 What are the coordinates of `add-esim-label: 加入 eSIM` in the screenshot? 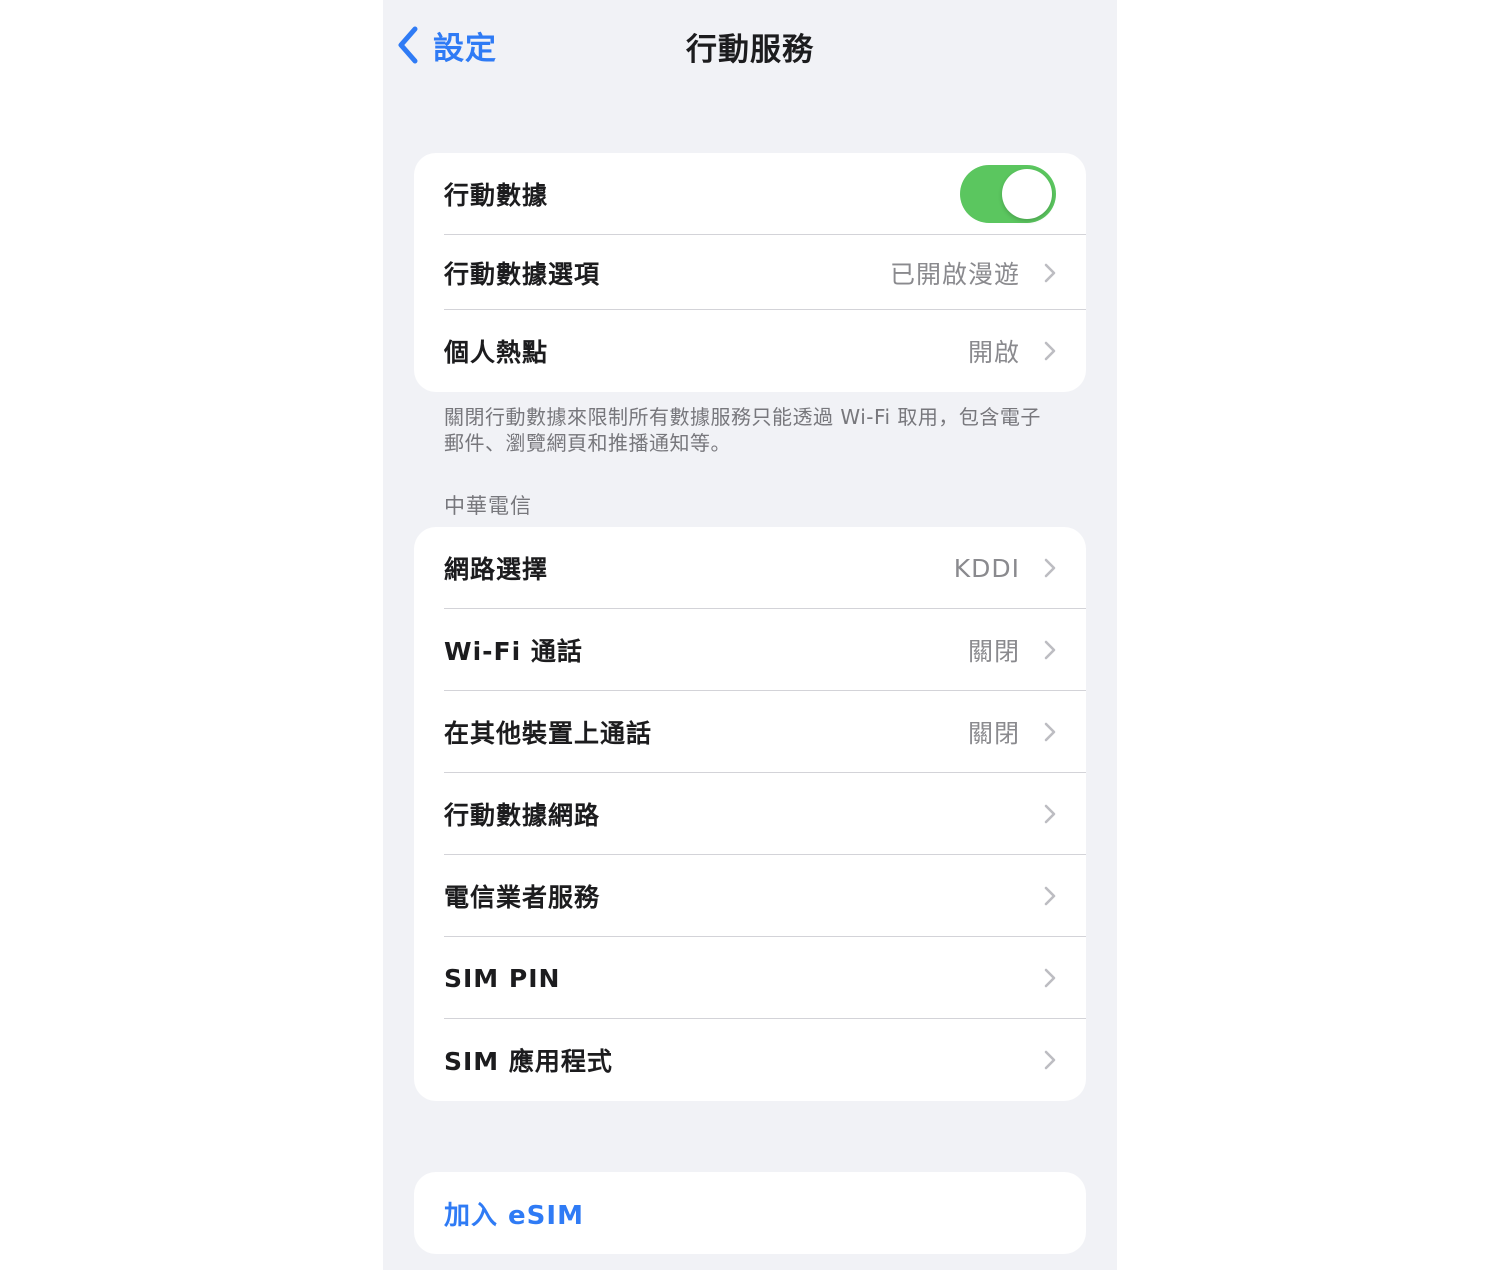 It's located at (514, 1215).